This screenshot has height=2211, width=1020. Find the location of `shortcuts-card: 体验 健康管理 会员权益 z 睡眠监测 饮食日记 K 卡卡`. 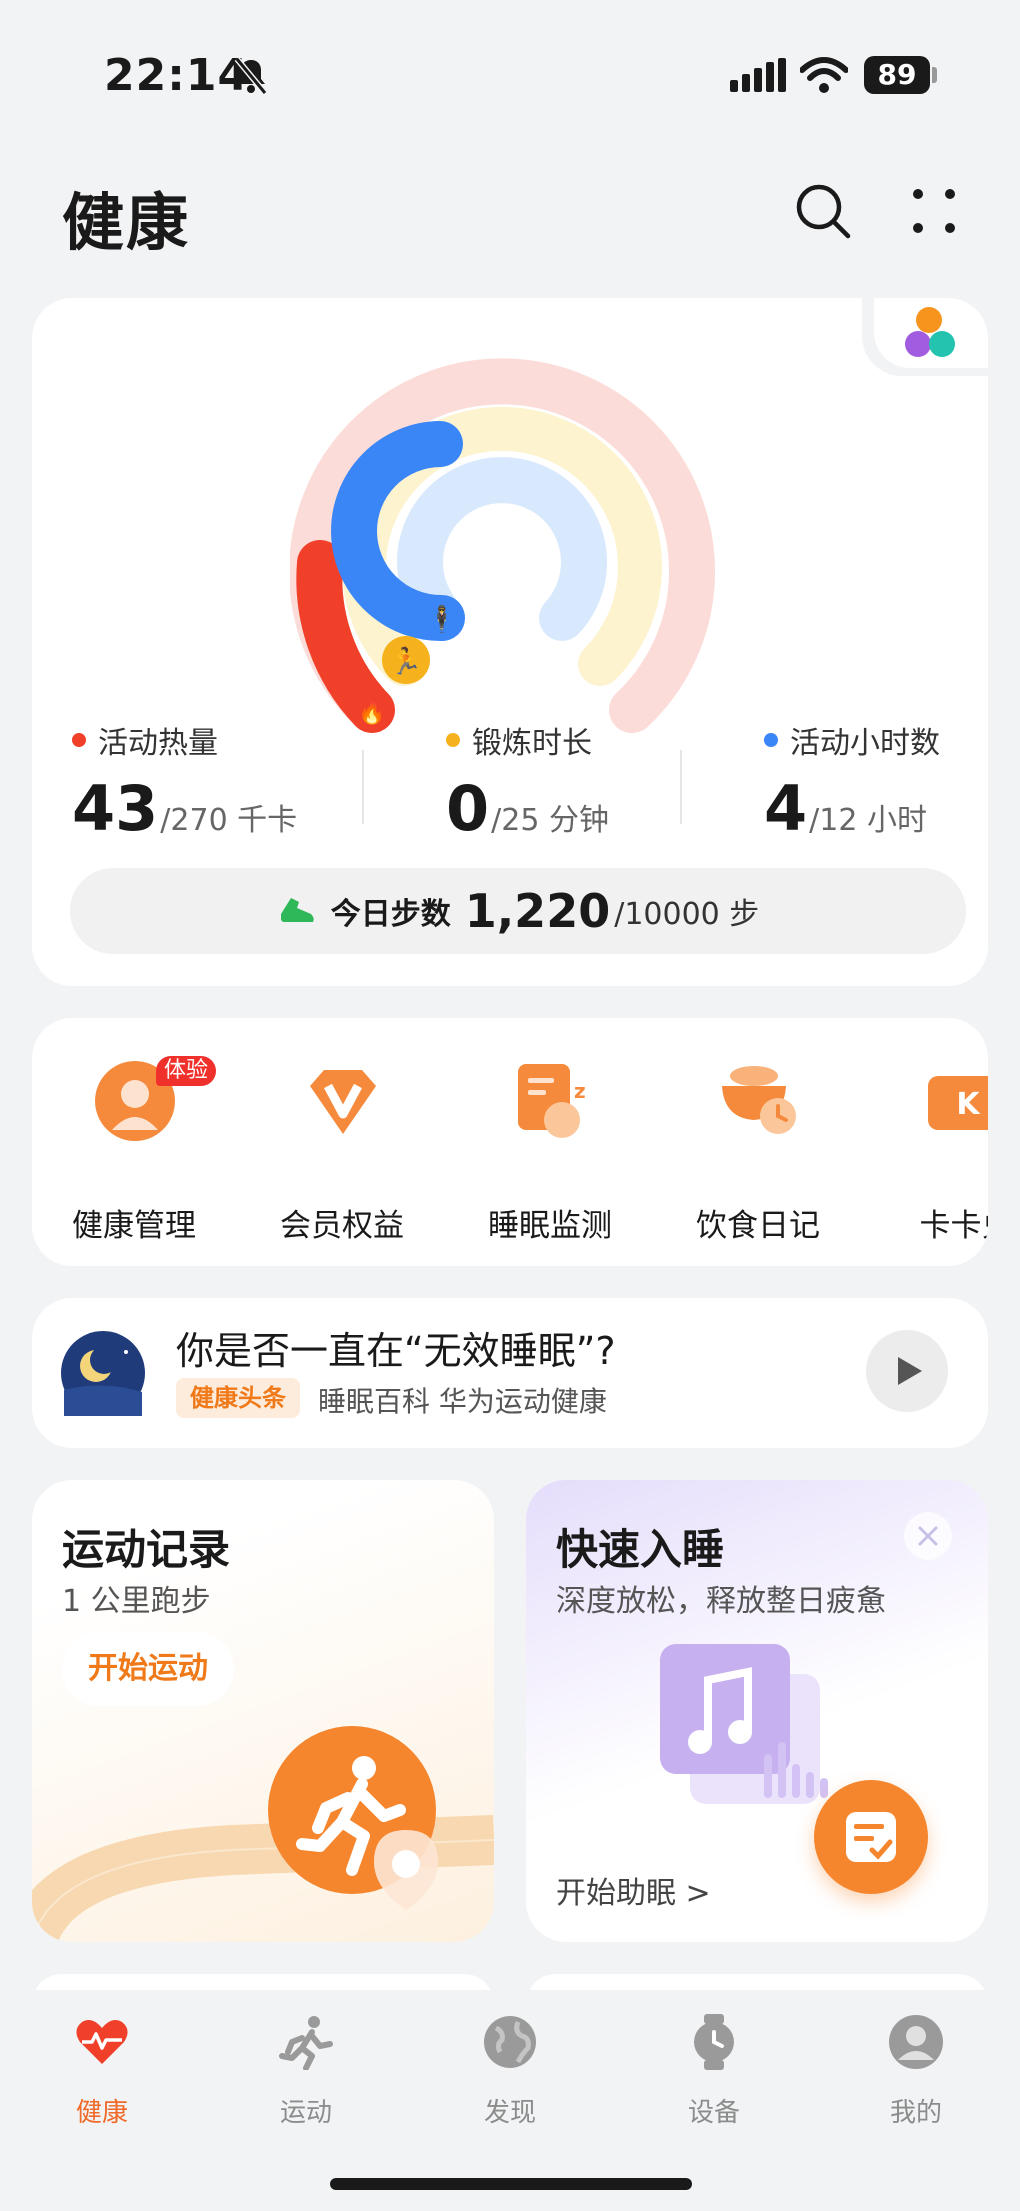

shortcuts-card: 体验 健康管理 会员权益 z 睡眠监测 饮食日记 K 卡卡 is located at coordinates (510, 1142).